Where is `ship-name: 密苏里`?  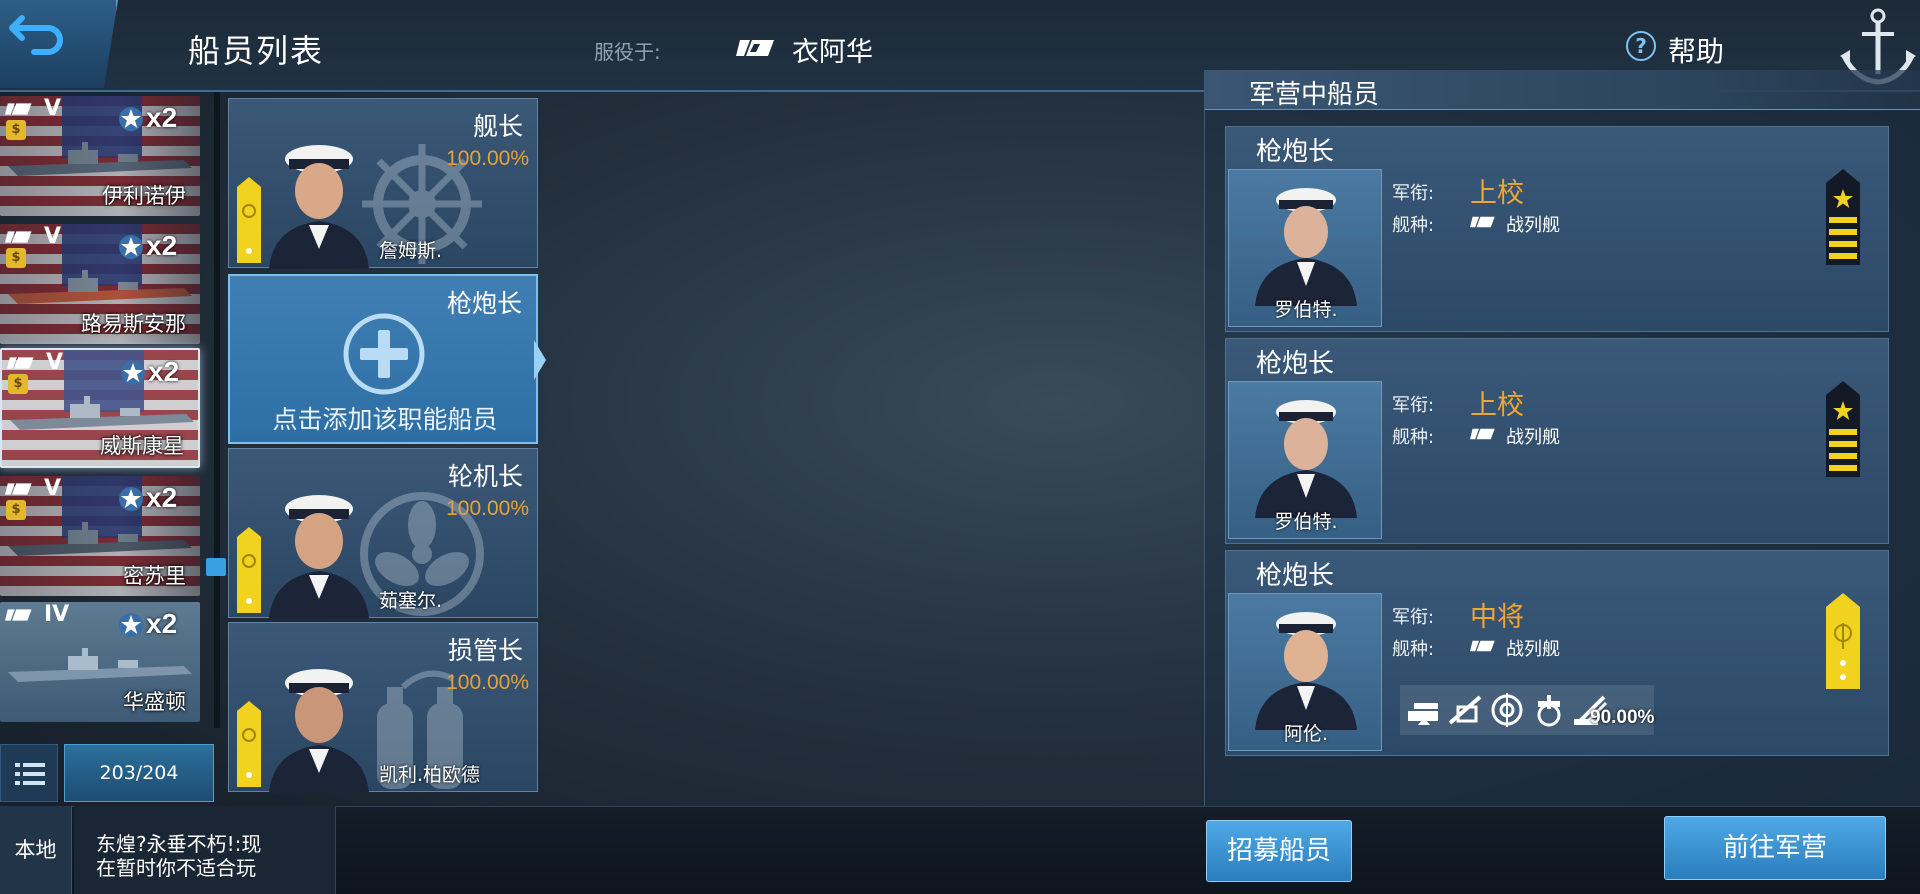 ship-name: 密苏里 is located at coordinates (154, 576).